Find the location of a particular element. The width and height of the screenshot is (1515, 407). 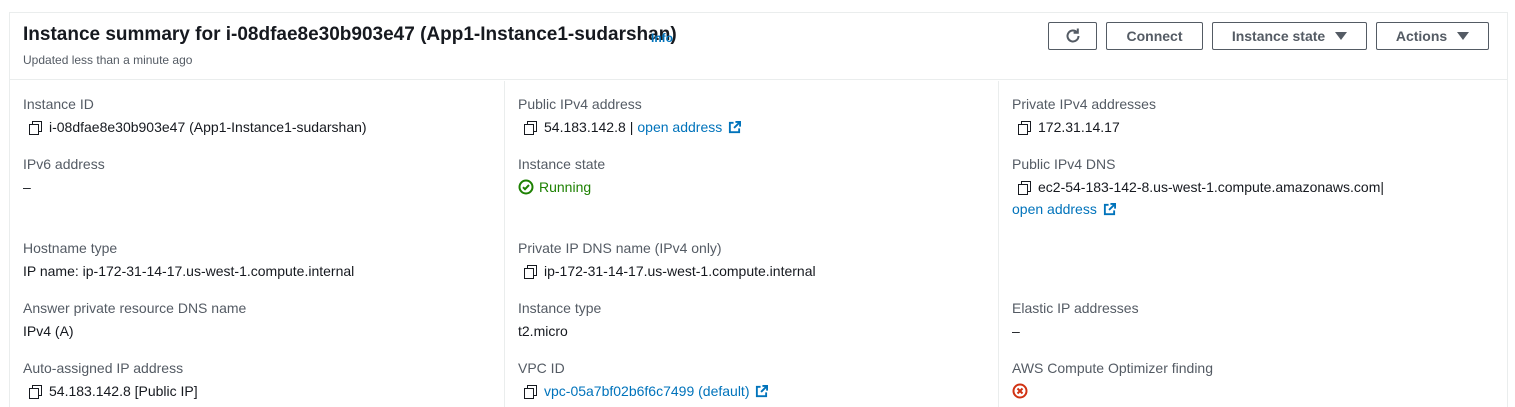

actions-dropdown: Actions is located at coordinates (1432, 36).